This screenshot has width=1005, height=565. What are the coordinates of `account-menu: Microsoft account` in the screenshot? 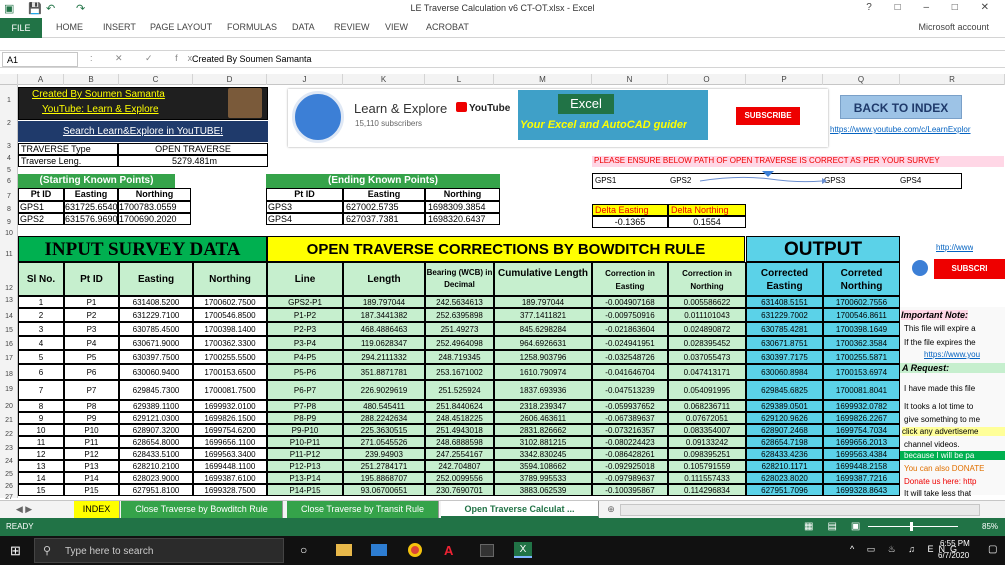 It's located at (953, 27).